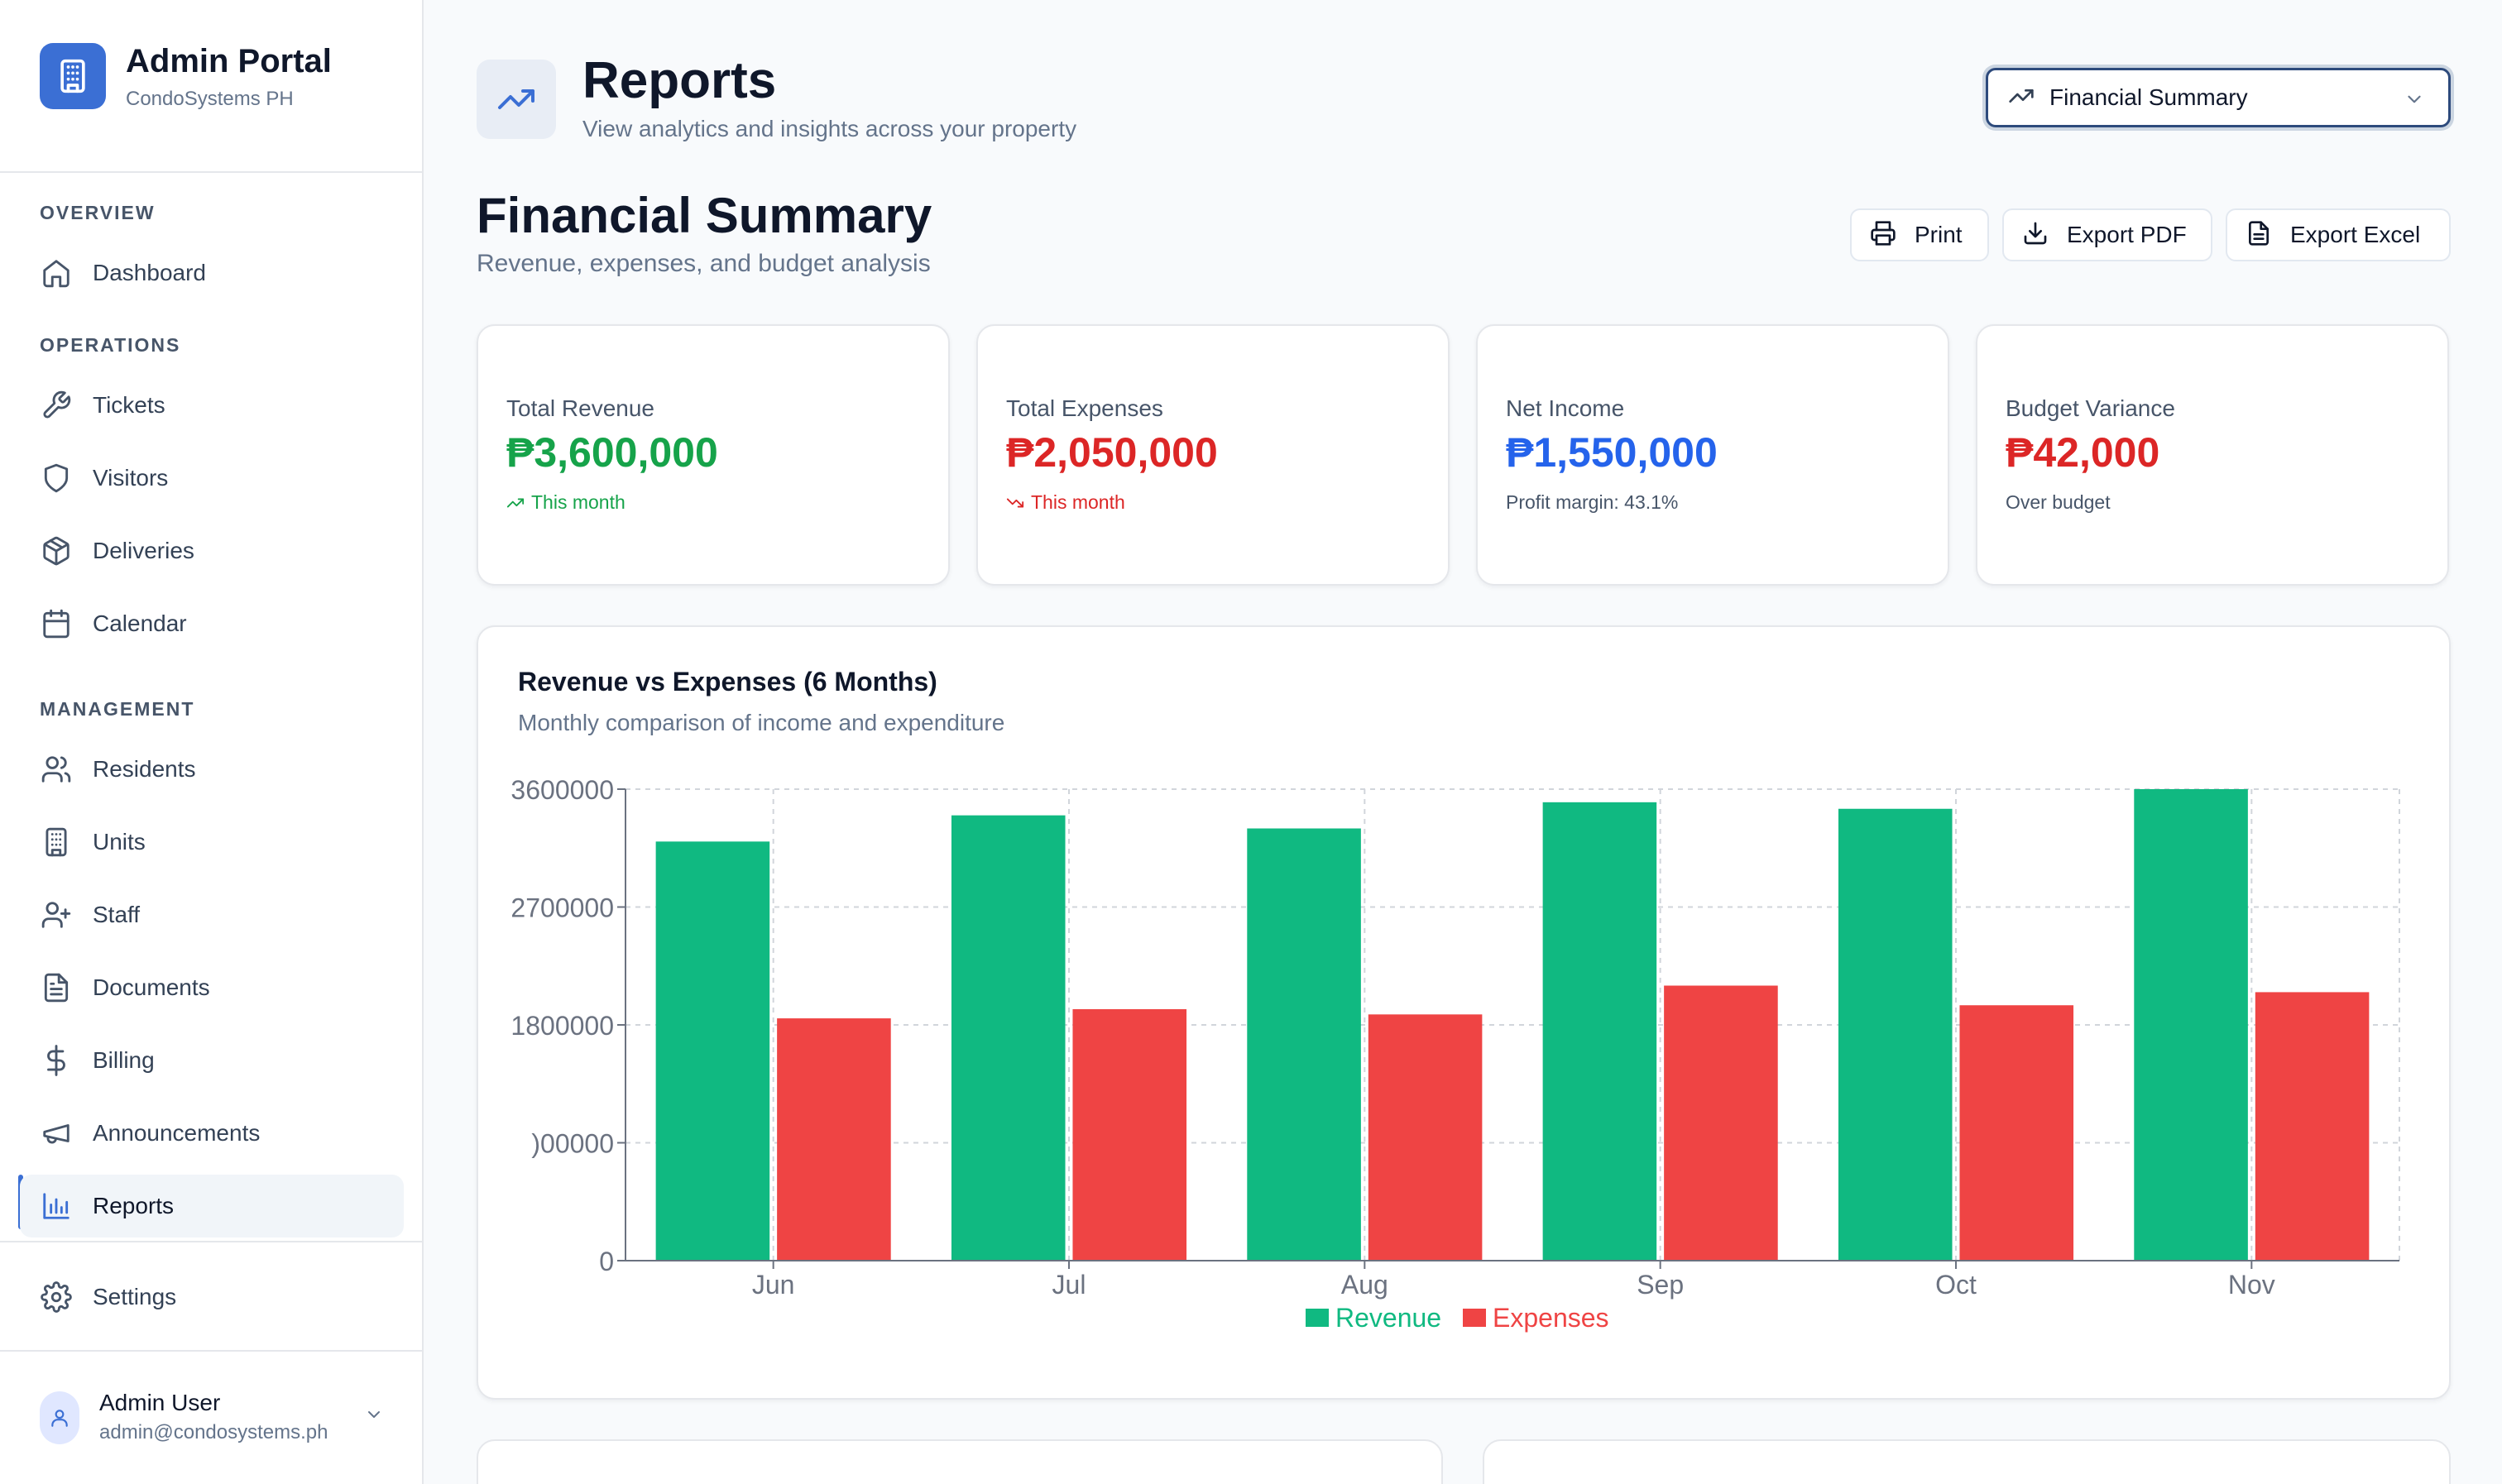 The image size is (2502, 1484). What do you see at coordinates (210, 99) in the screenshot?
I see `app-subtitle: CondoSystems PH` at bounding box center [210, 99].